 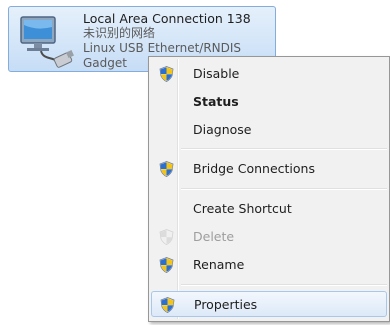 I want to click on menu-item-delete: Delete, so click(x=269, y=237).